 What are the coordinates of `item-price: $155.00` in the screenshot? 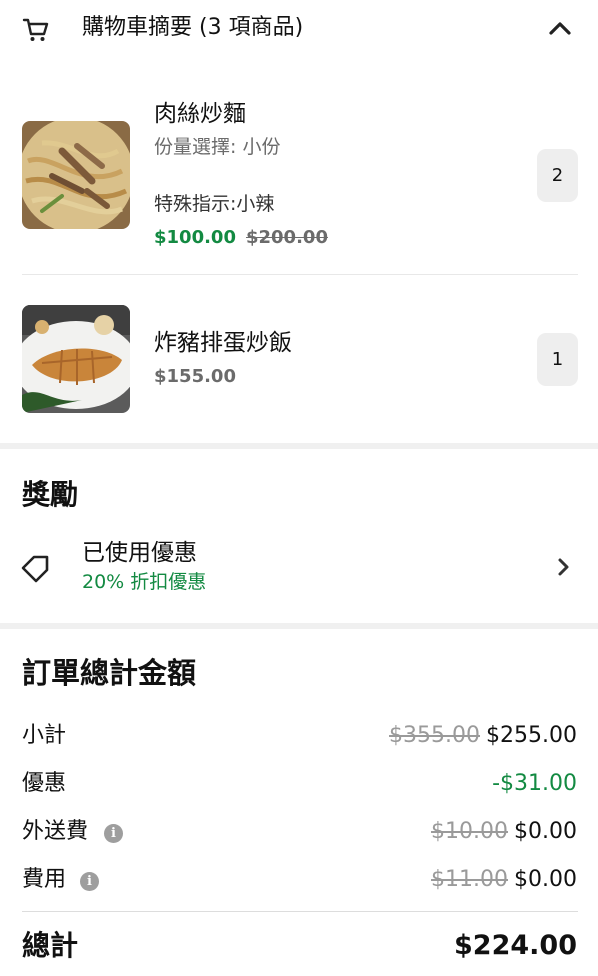 It's located at (195, 376).